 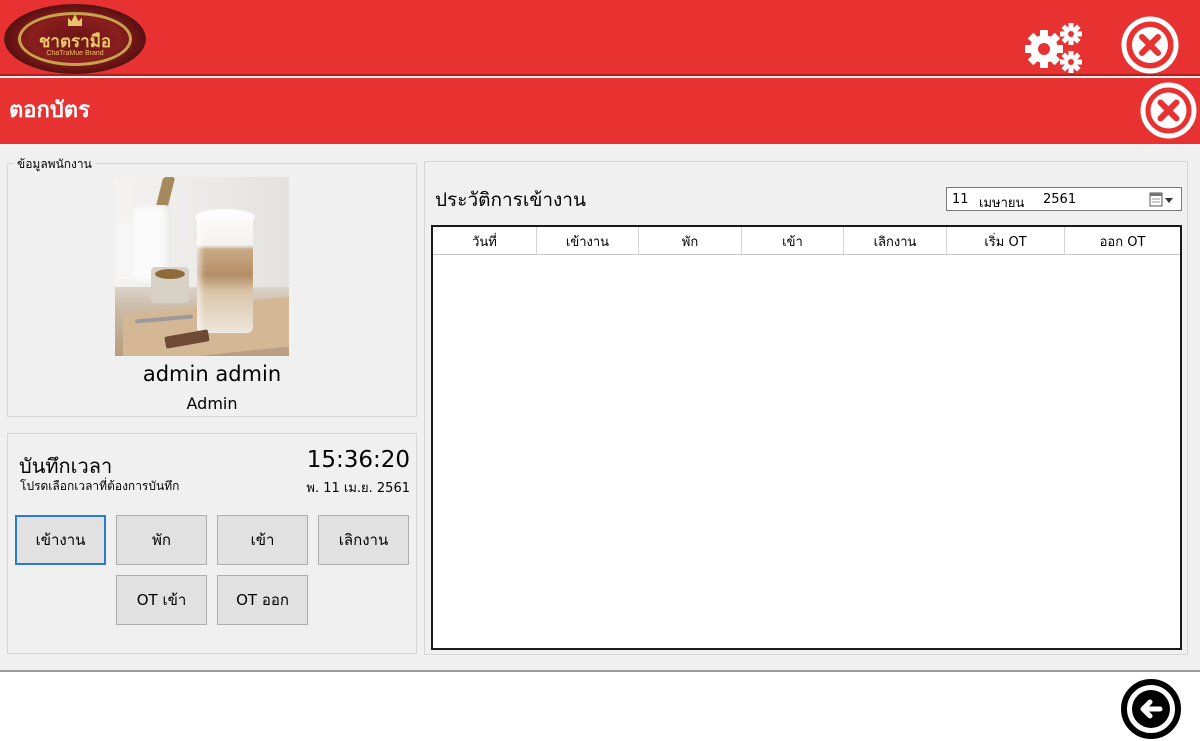 I want to click on column-header-ot-start: เริ่ม OT, so click(x=1006, y=241).